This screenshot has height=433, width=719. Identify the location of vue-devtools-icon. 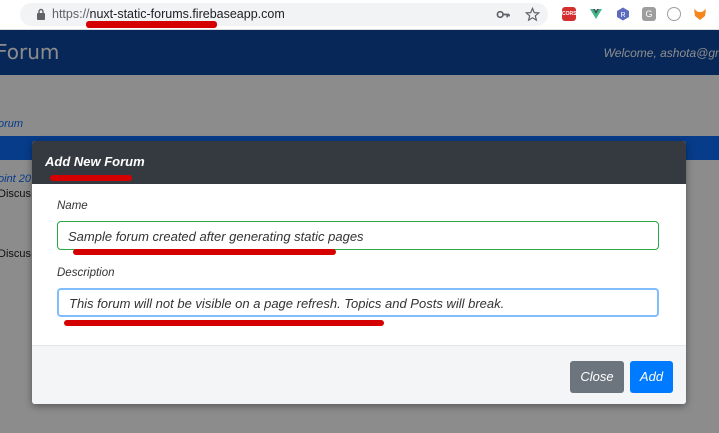
(596, 14).